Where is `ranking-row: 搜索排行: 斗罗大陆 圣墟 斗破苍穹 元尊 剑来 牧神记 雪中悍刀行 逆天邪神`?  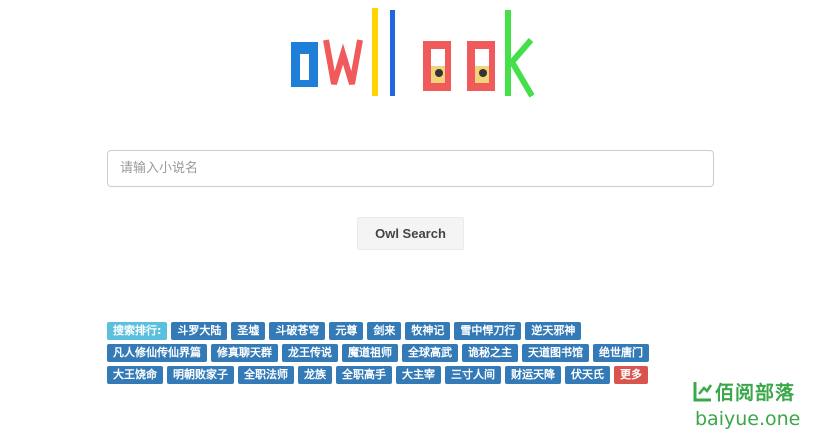 ranking-row: 搜索排行: 斗罗大陆 圣墟 斗破苍穹 元尊 剑来 牧神记 雪中悍刀行 逆天邪神 is located at coordinates (407, 331).